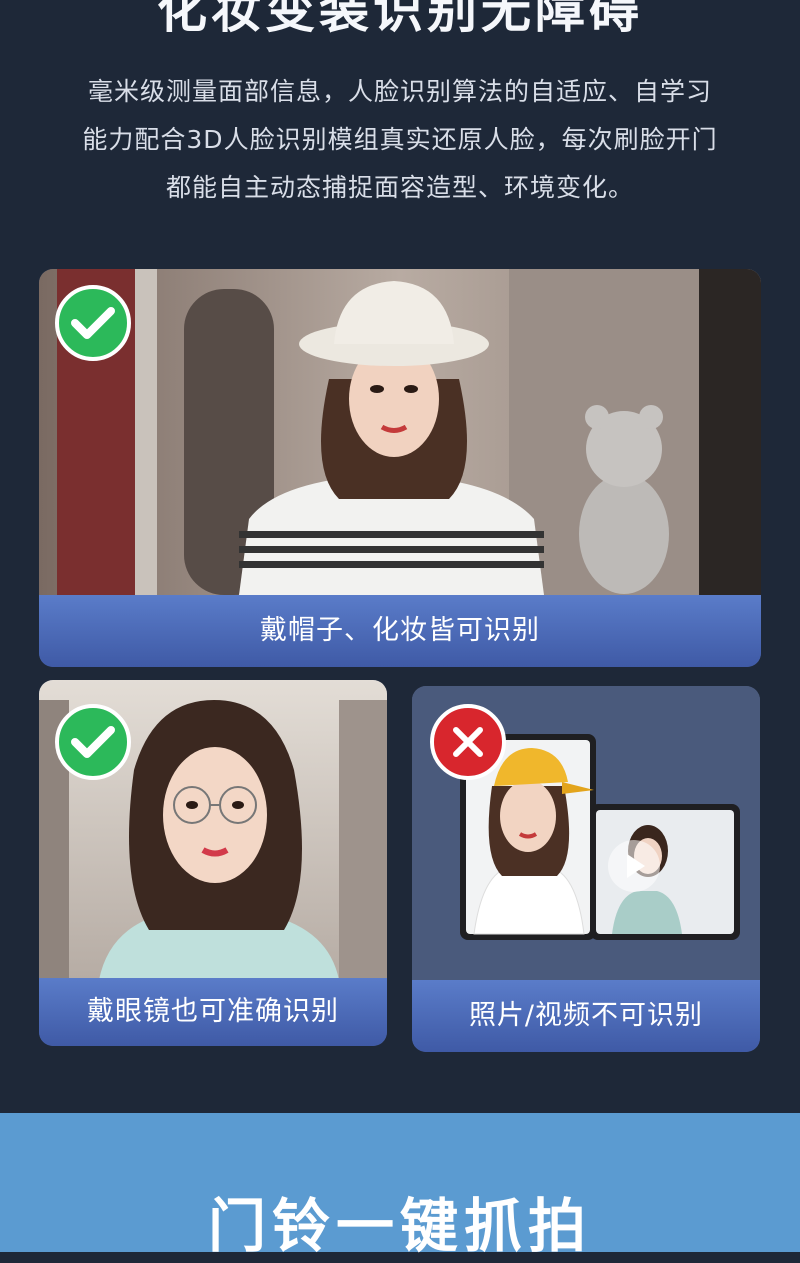 The image size is (800, 1263). What do you see at coordinates (399, 1226) in the screenshot?
I see `section-title: 门铃一键抓拍` at bounding box center [399, 1226].